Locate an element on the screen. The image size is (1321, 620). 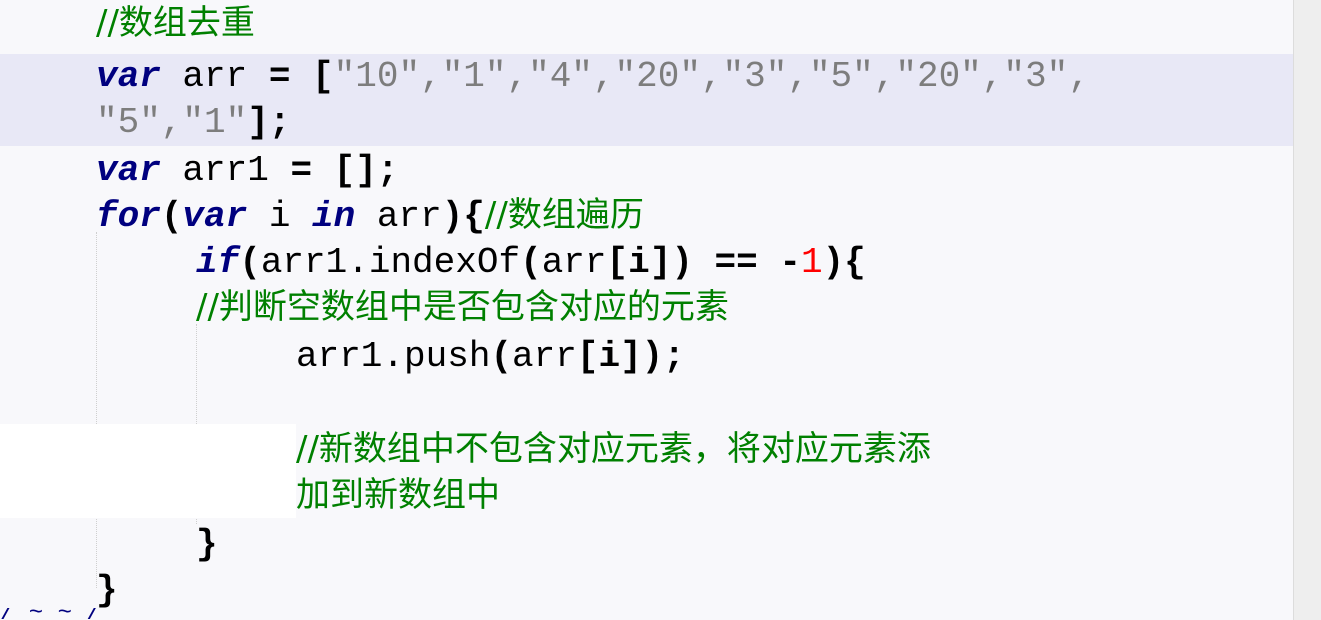
code-line-push: arr1.push(arr[i]); is located at coordinates (490, 357).